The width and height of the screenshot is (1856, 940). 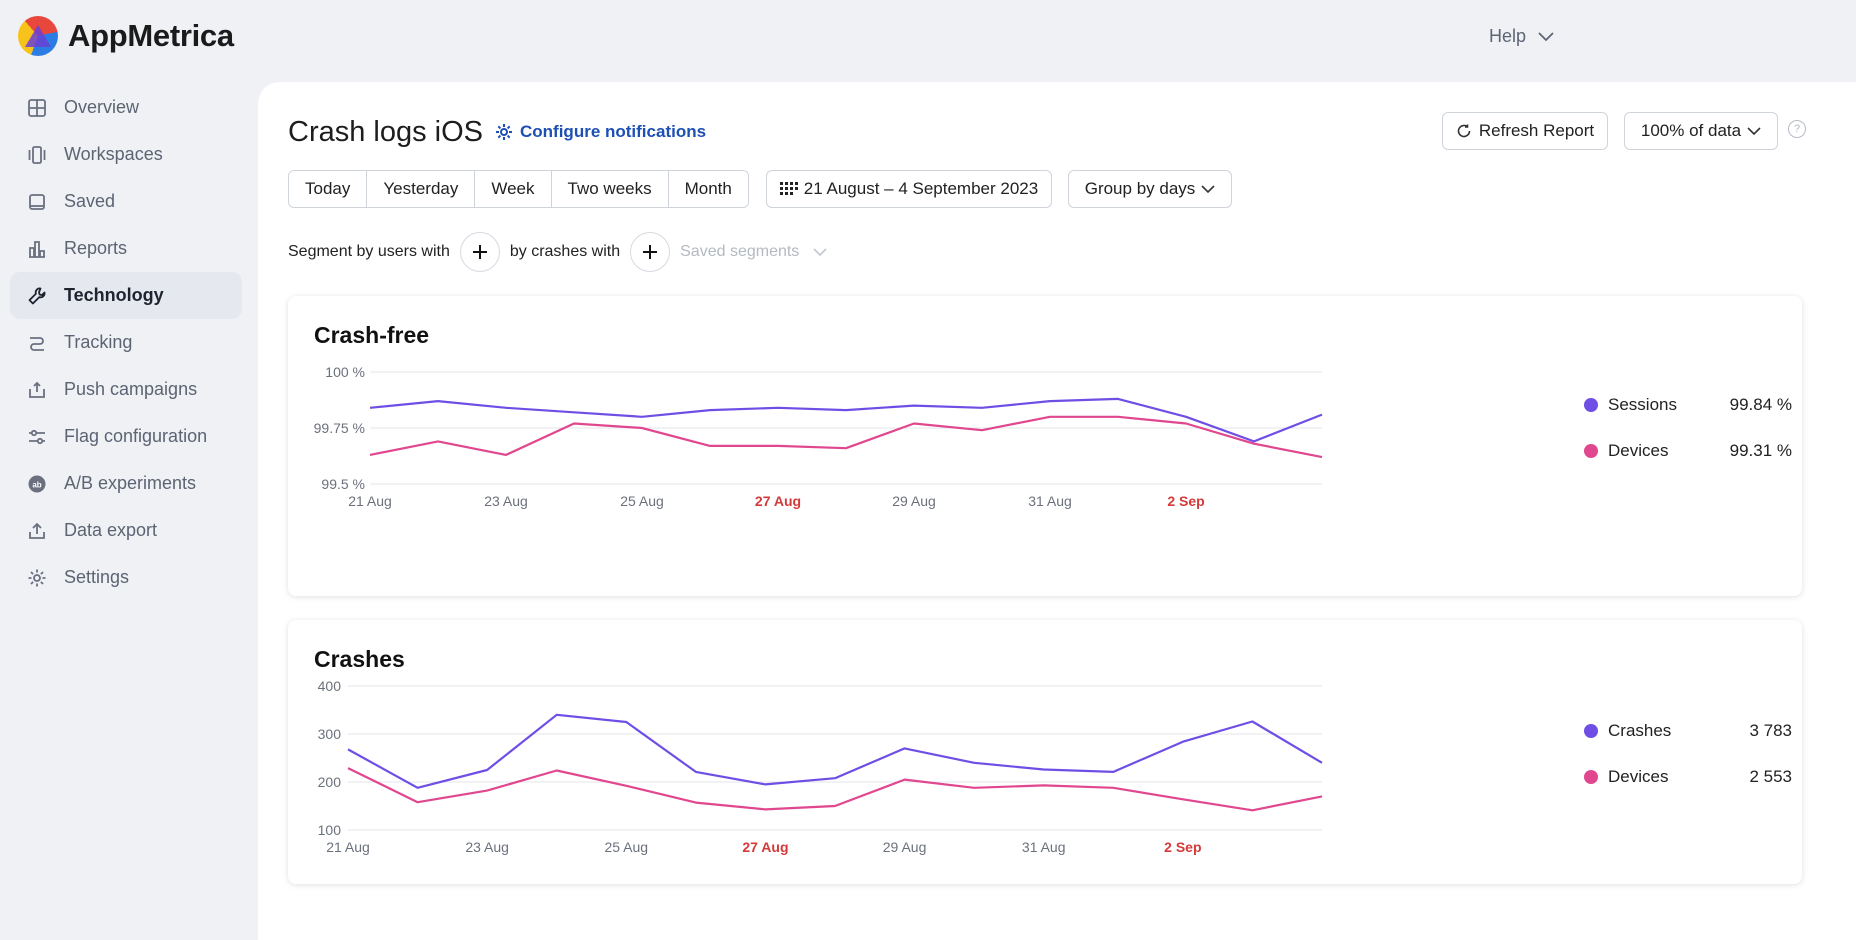 I want to click on segment-users-label: Segment by users with, so click(x=369, y=251).